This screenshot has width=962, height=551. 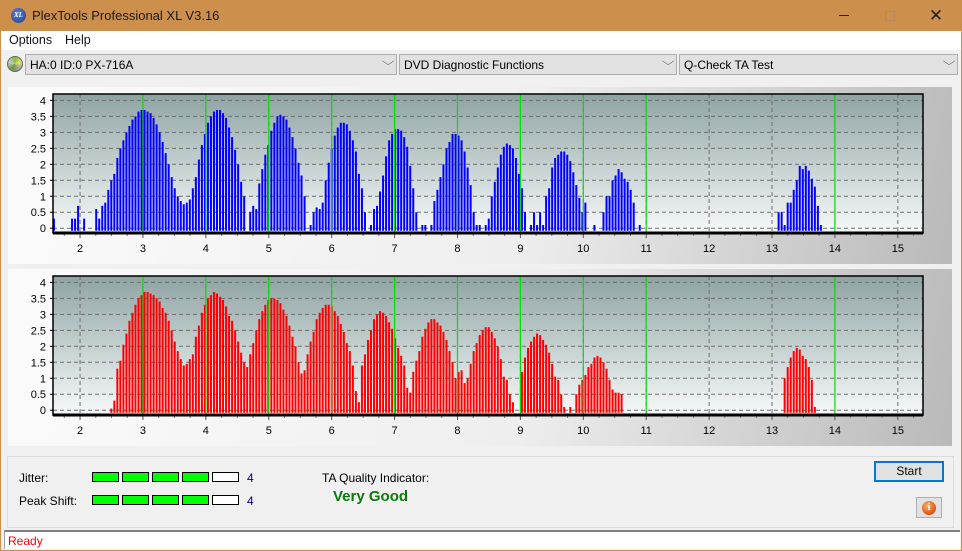 I want to click on test-select: Q-Check TA Test ⌵, so click(x=818, y=64).